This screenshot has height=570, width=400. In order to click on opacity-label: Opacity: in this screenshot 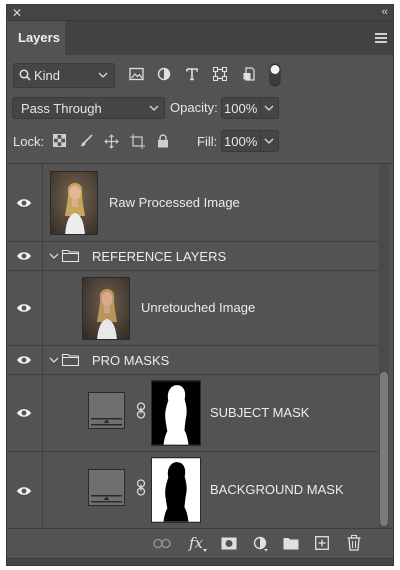, I will do `click(194, 107)`.